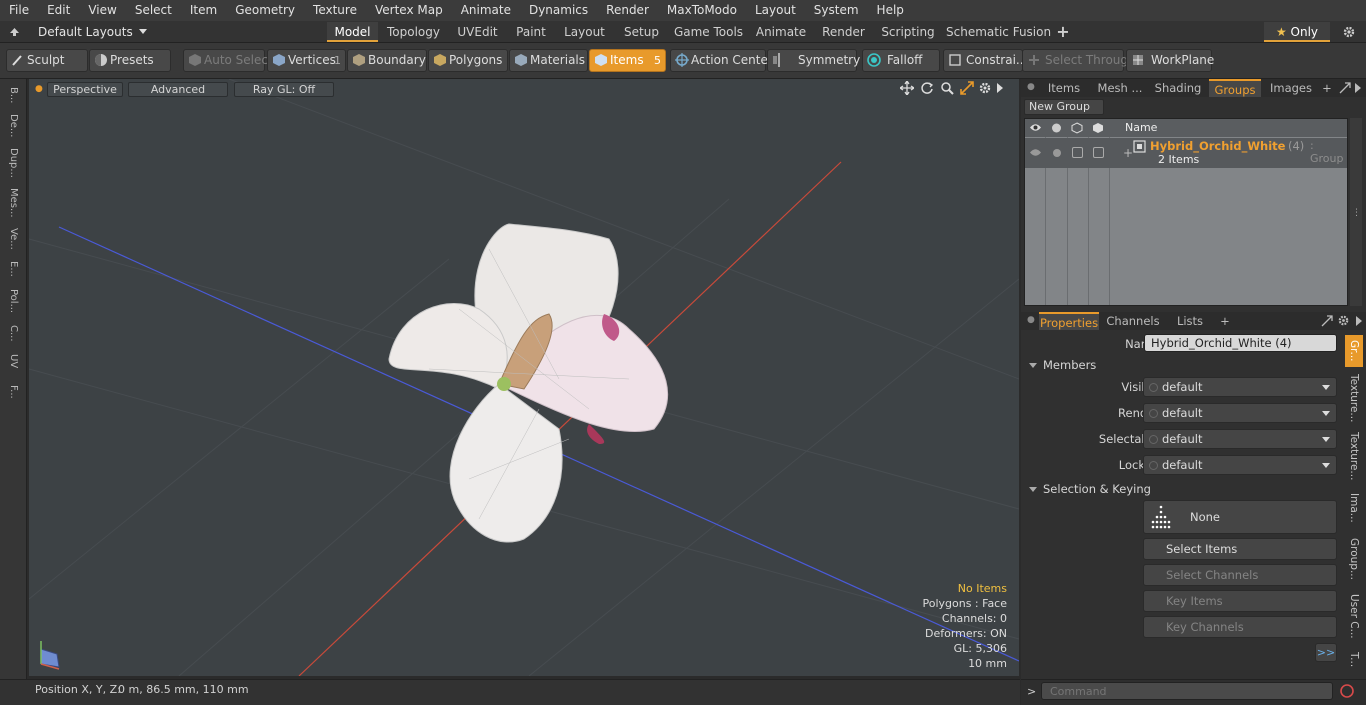 This screenshot has height=705, width=1366. What do you see at coordinates (178, 89) in the screenshot?
I see `shading-button: Advanced` at bounding box center [178, 89].